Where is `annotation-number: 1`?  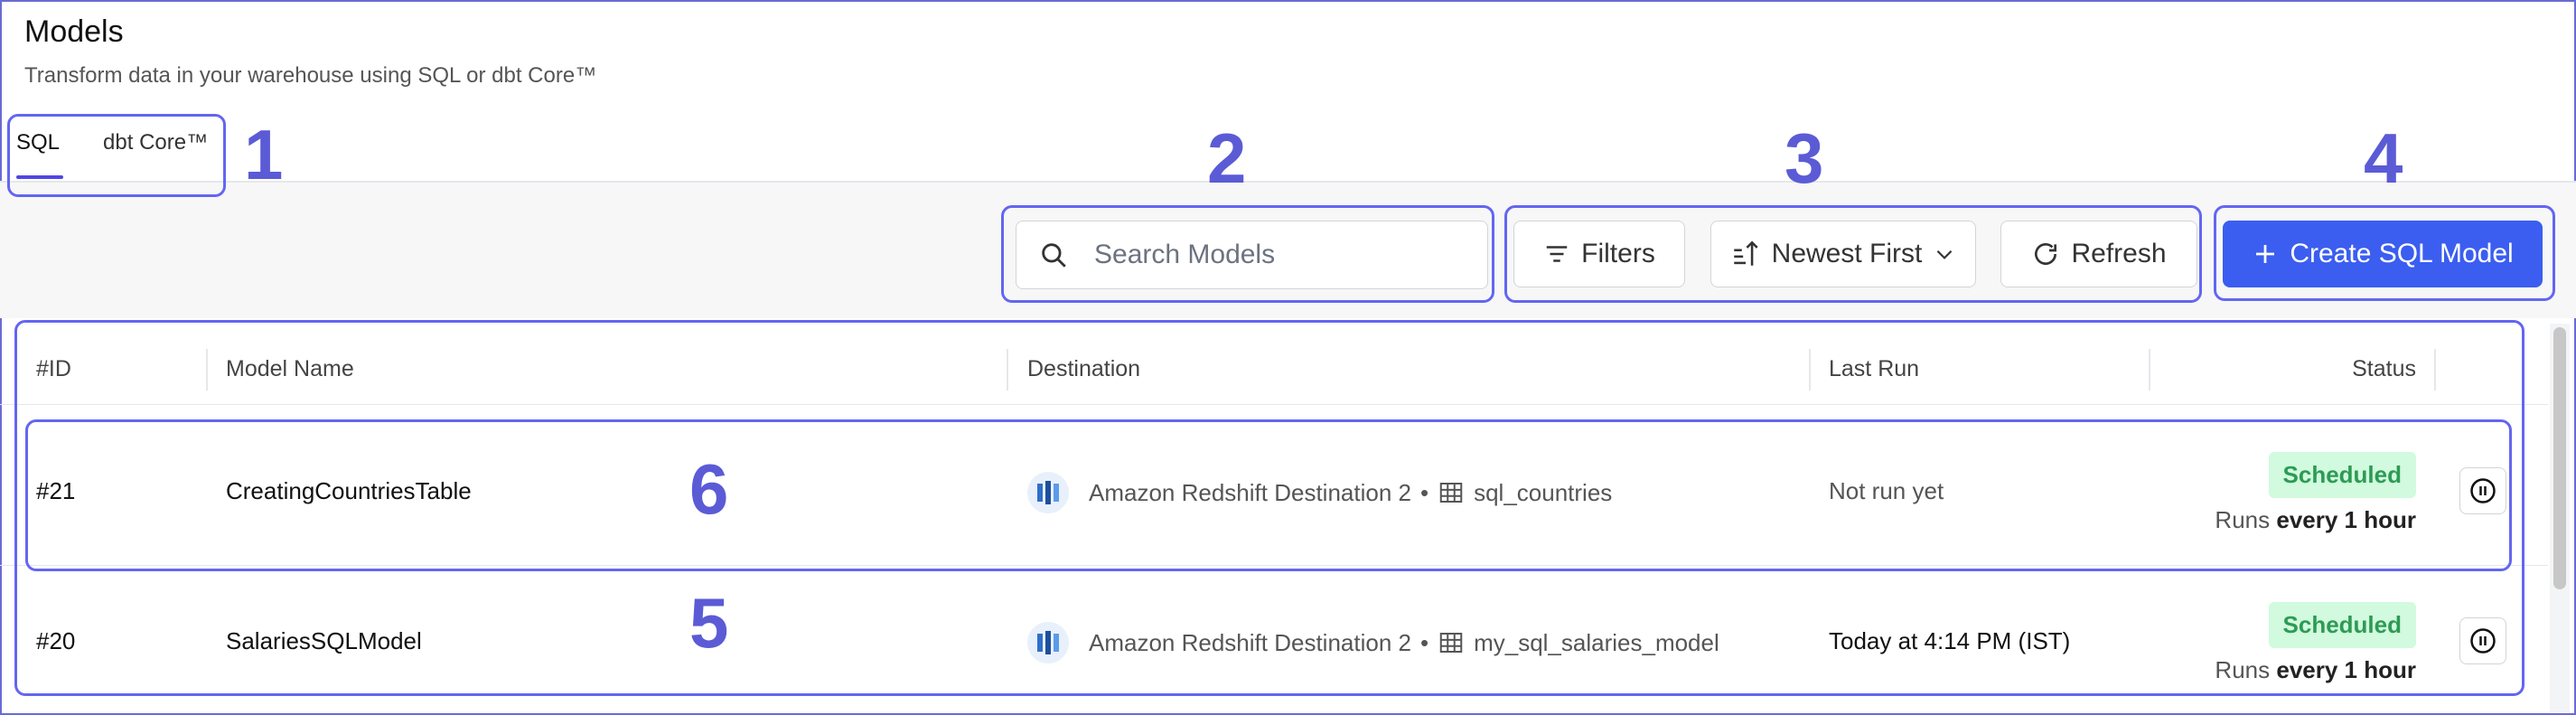
annotation-number: 1 is located at coordinates (264, 155).